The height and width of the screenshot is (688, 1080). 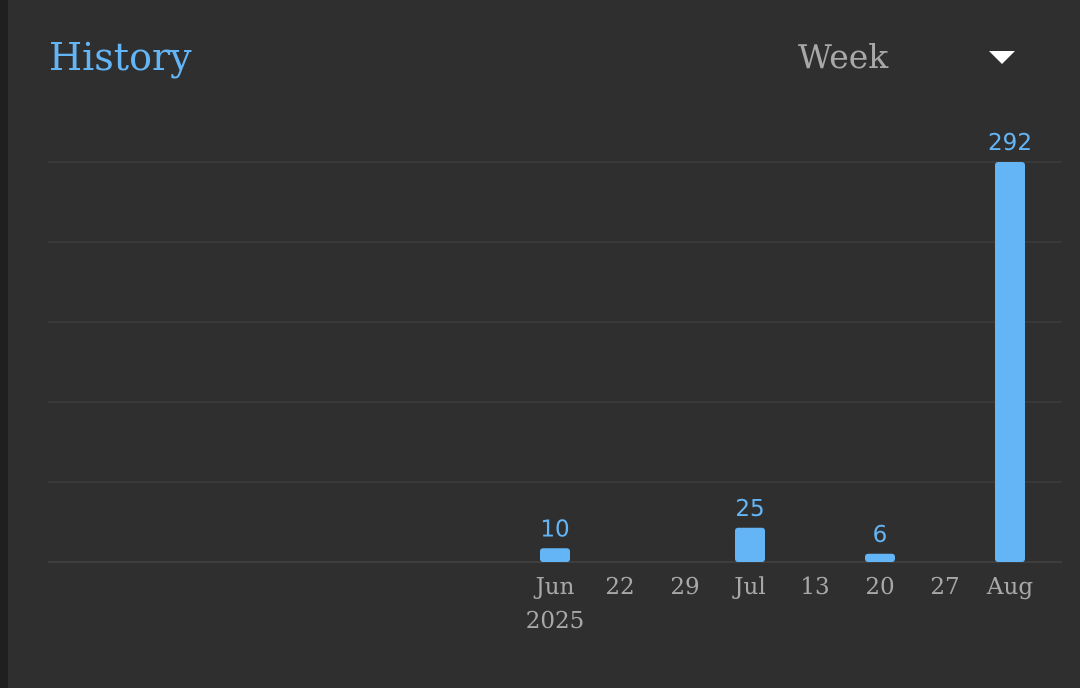 I want to click on x-tick-label: 27, so click(x=944, y=587).